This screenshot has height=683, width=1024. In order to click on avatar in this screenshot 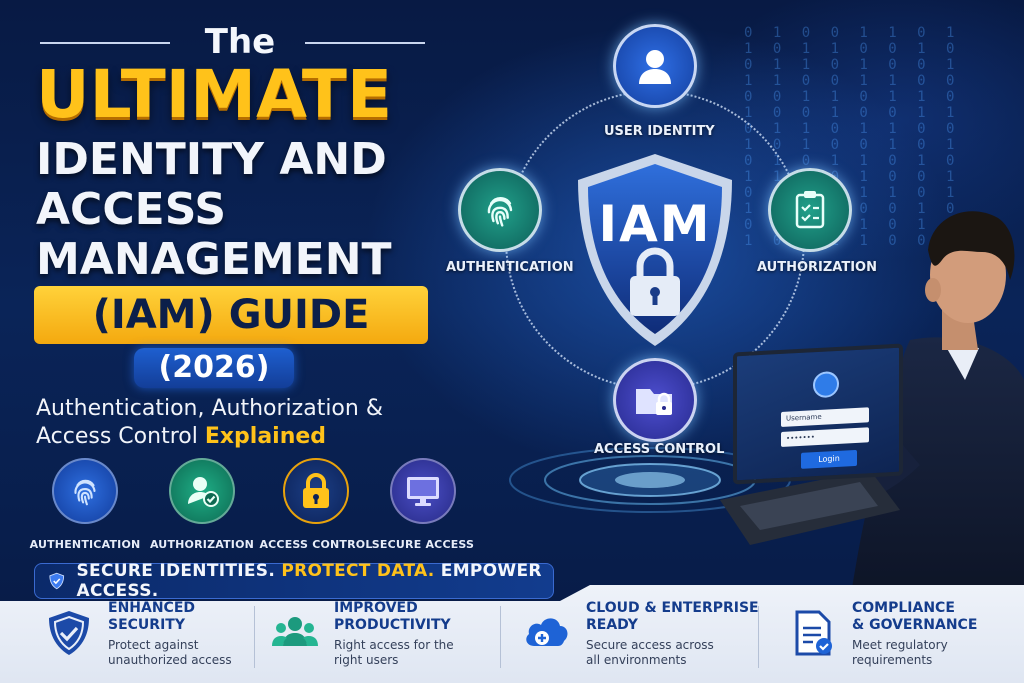, I will do `click(826, 384)`.